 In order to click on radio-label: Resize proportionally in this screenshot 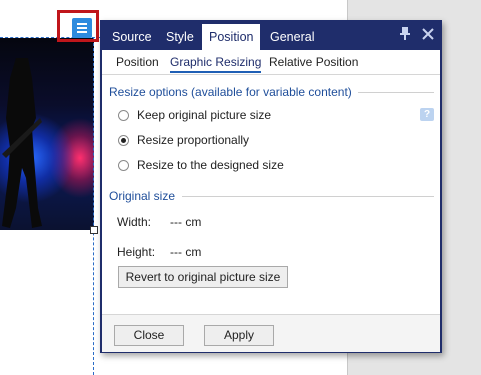, I will do `click(193, 140)`.